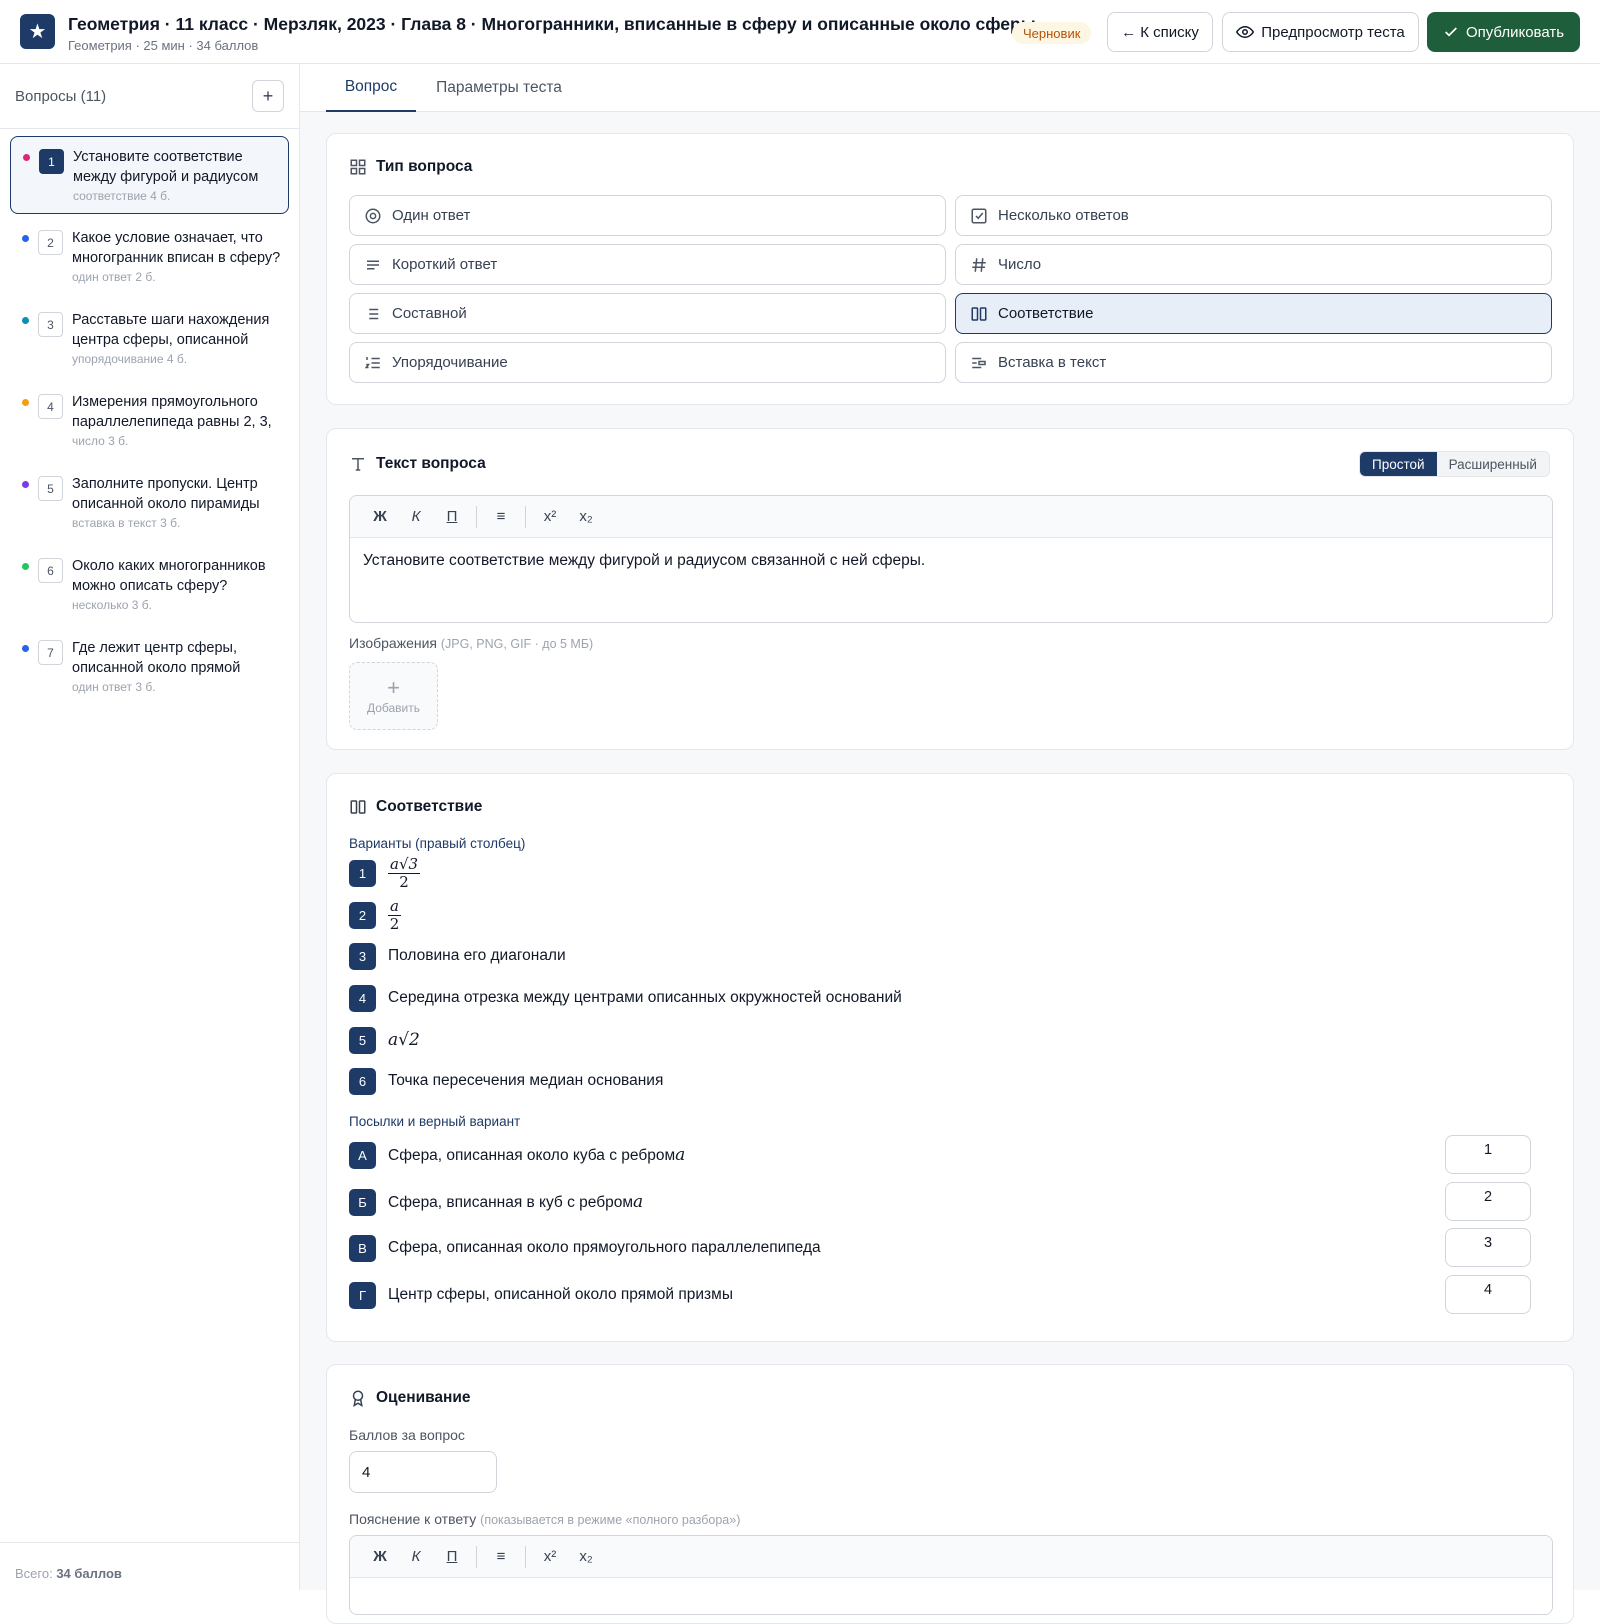  What do you see at coordinates (1320, 32) in the screenshot?
I see `preview-test-button: Предпросмотр теста` at bounding box center [1320, 32].